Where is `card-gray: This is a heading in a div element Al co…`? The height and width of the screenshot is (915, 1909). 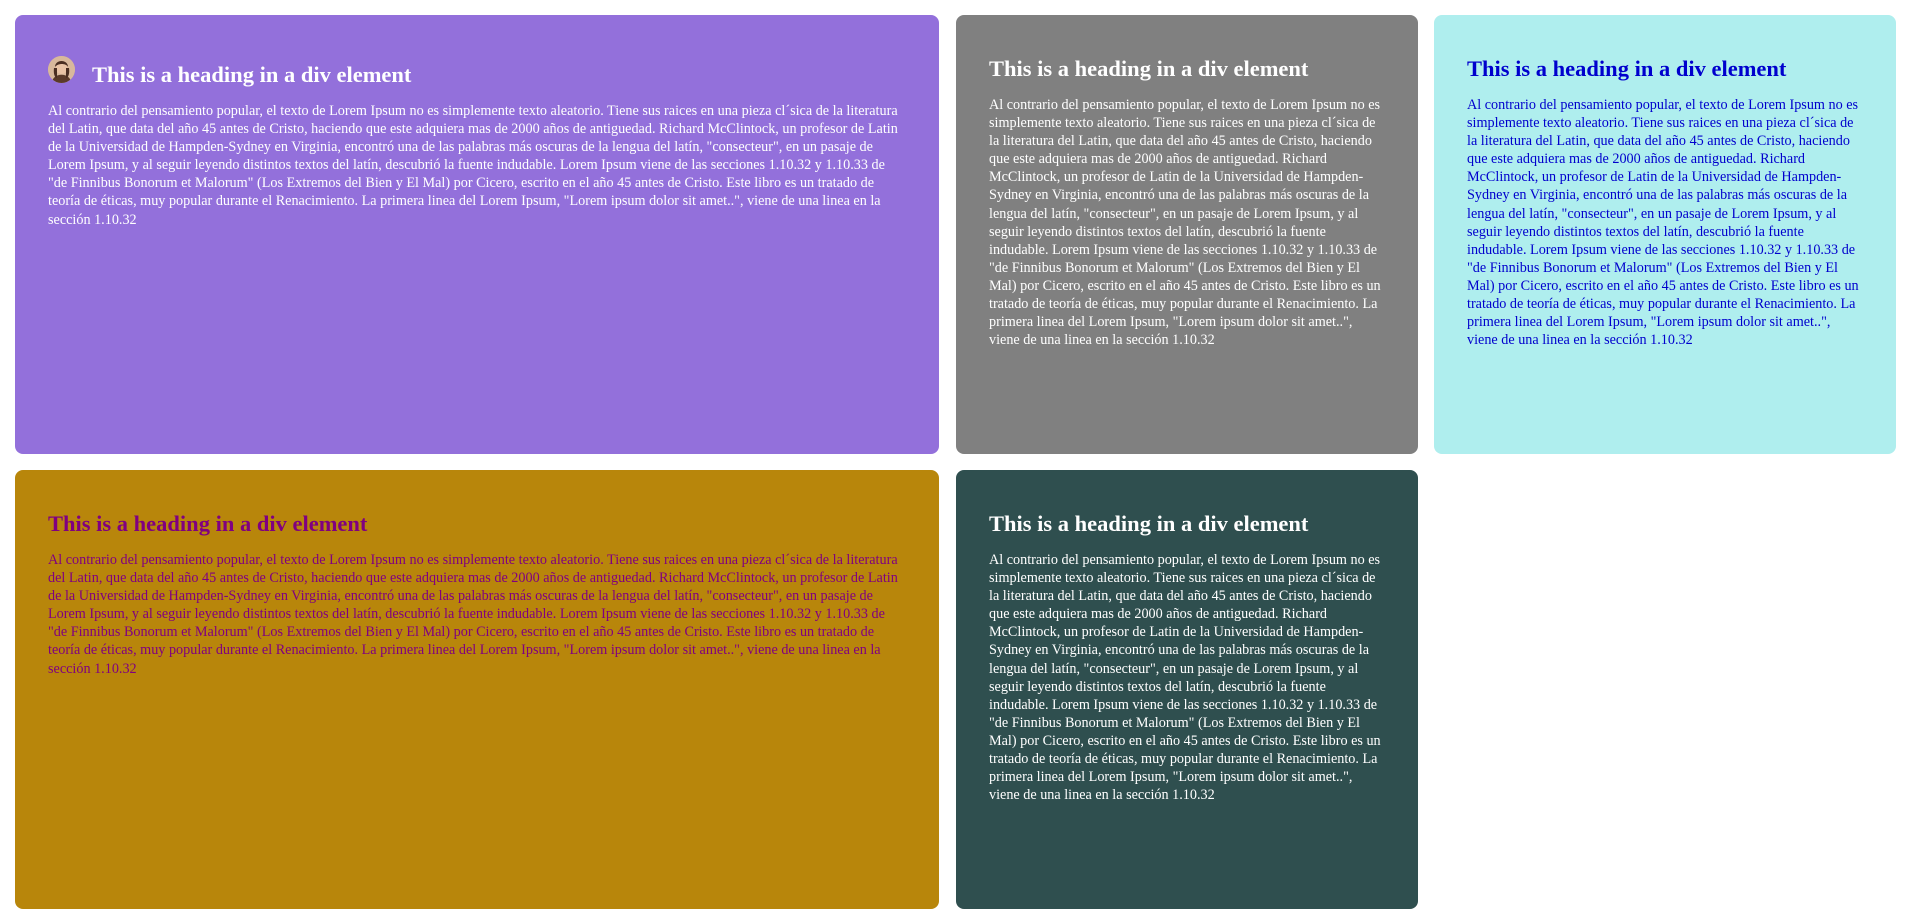
card-gray: This is a heading in a div element Al co… is located at coordinates (1187, 234).